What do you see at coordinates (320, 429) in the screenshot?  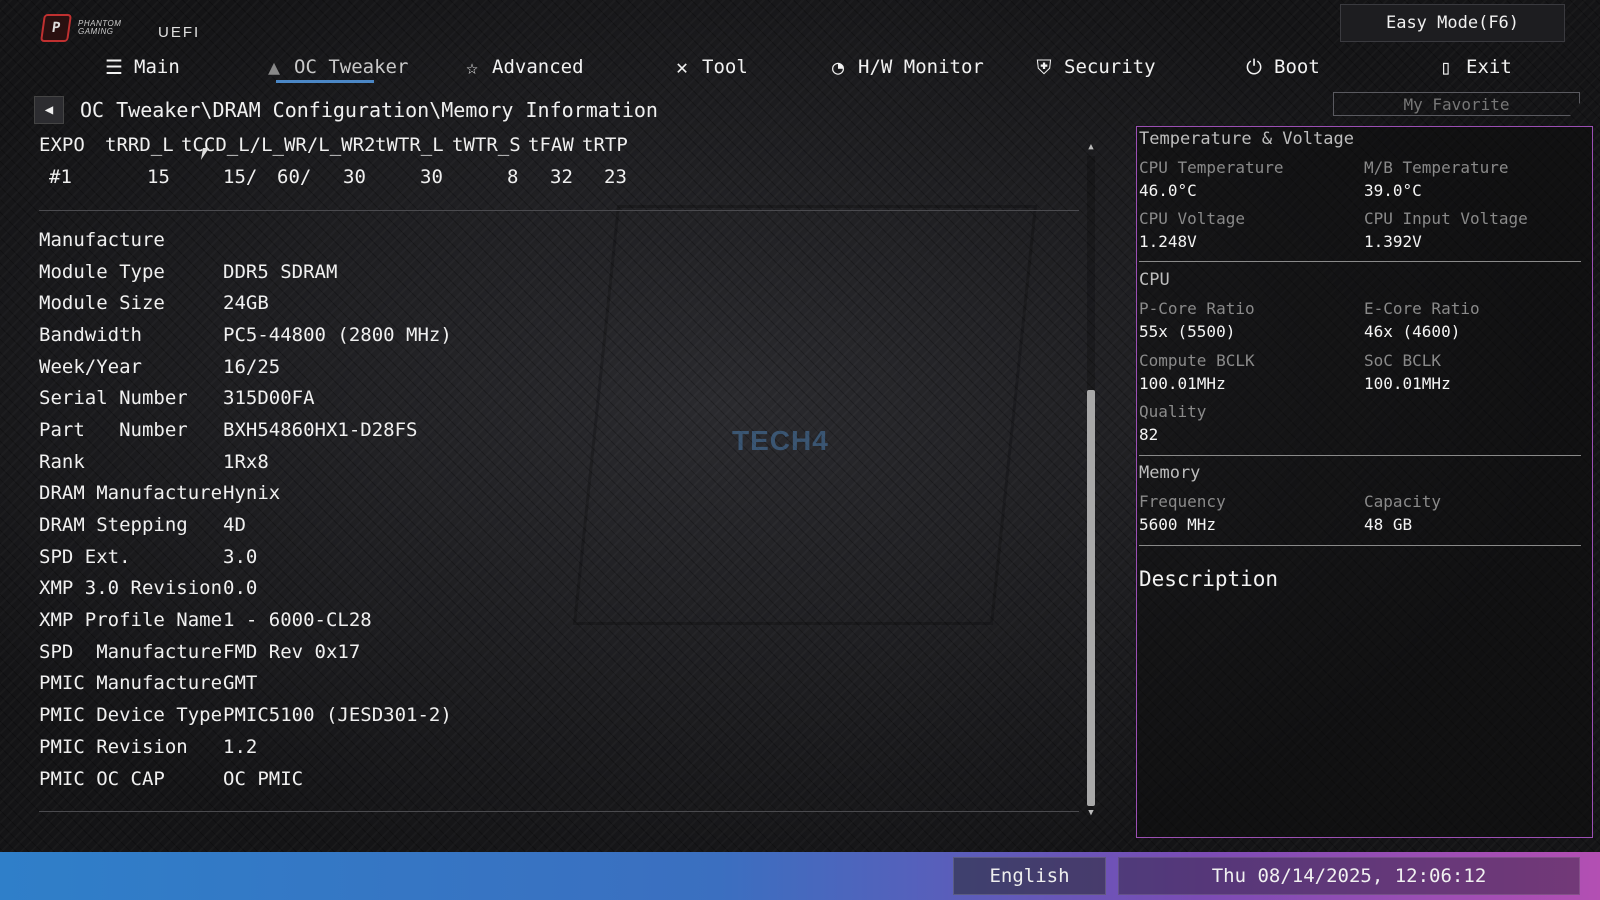 I see `info-value: BXH54860HX1-D28FS` at bounding box center [320, 429].